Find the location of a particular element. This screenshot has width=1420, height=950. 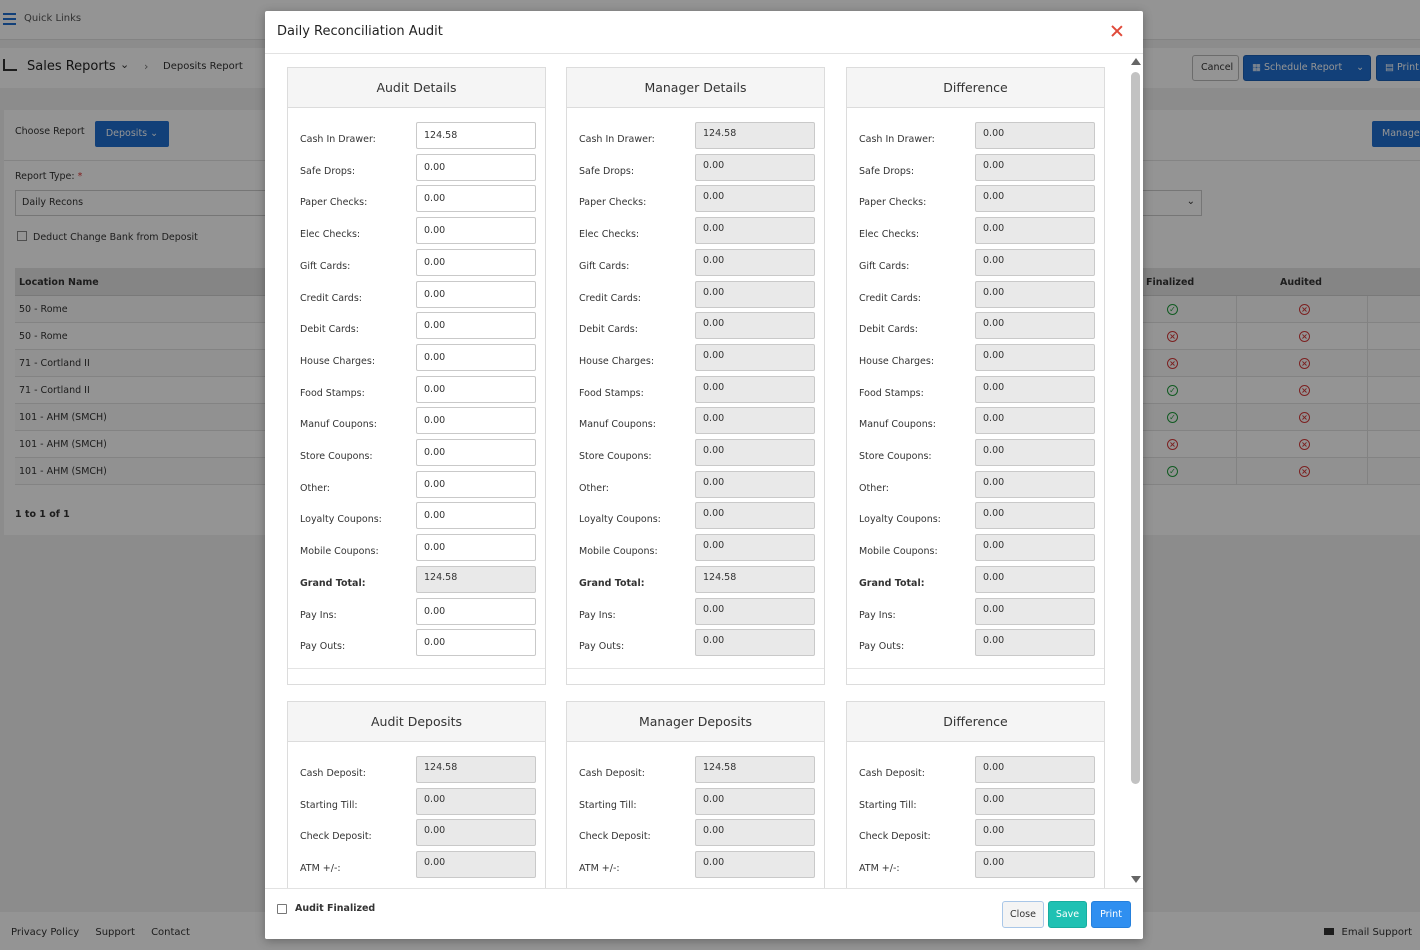

field-label: Mobile Coupons: is located at coordinates (618, 552).